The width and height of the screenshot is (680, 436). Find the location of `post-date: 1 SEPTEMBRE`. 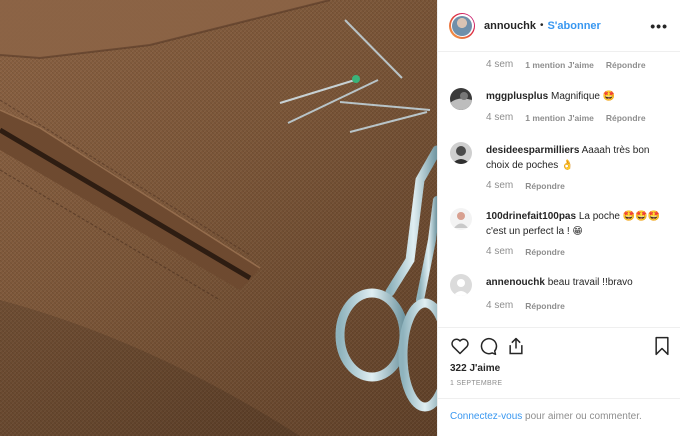

post-date: 1 SEPTEMBRE is located at coordinates (476, 383).